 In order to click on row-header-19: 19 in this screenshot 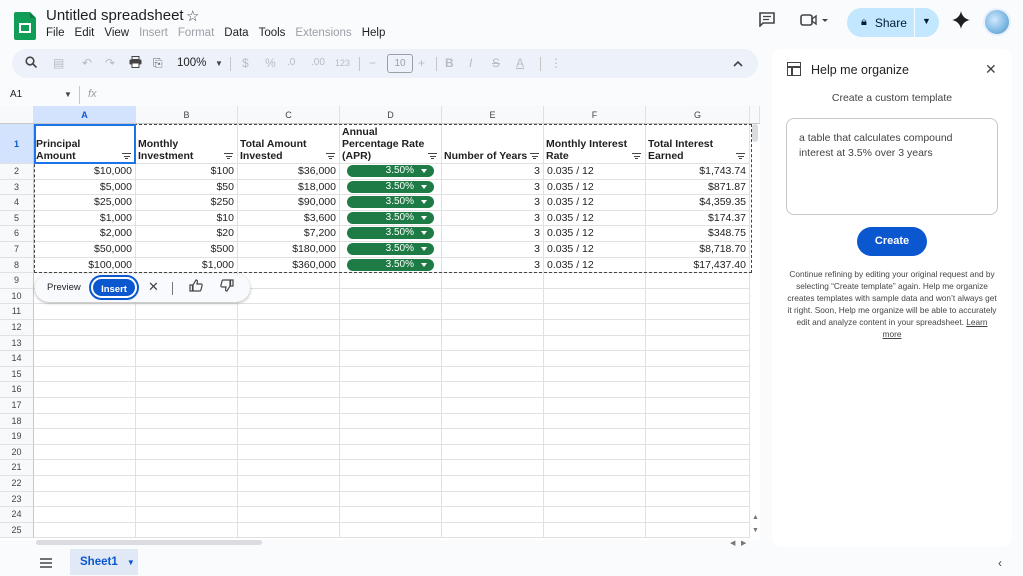, I will do `click(17, 437)`.